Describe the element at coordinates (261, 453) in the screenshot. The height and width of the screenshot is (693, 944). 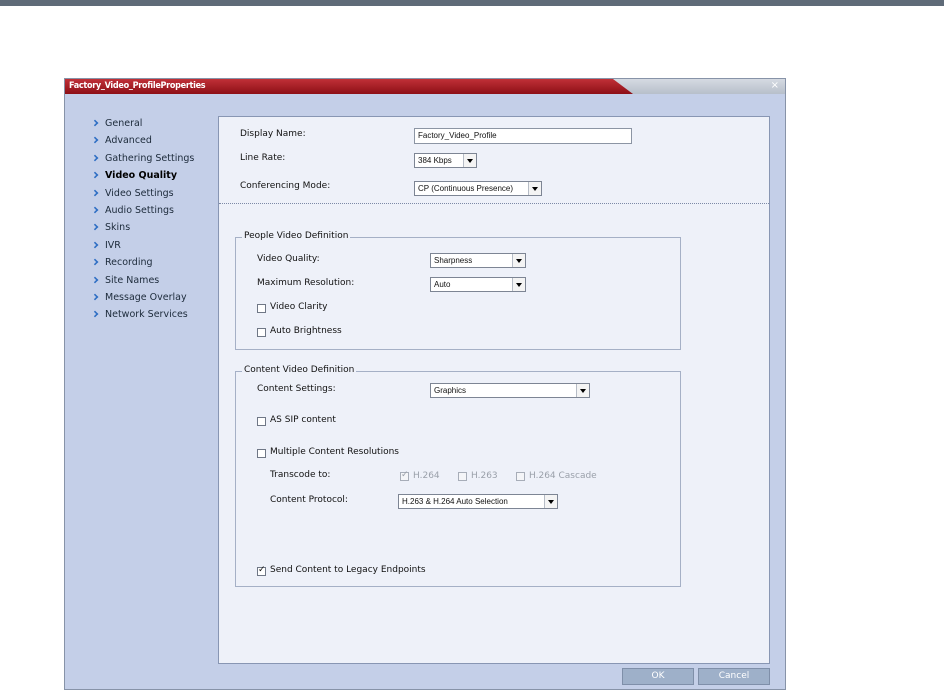
I see `multiple-content-resolutions-checkbox` at that location.